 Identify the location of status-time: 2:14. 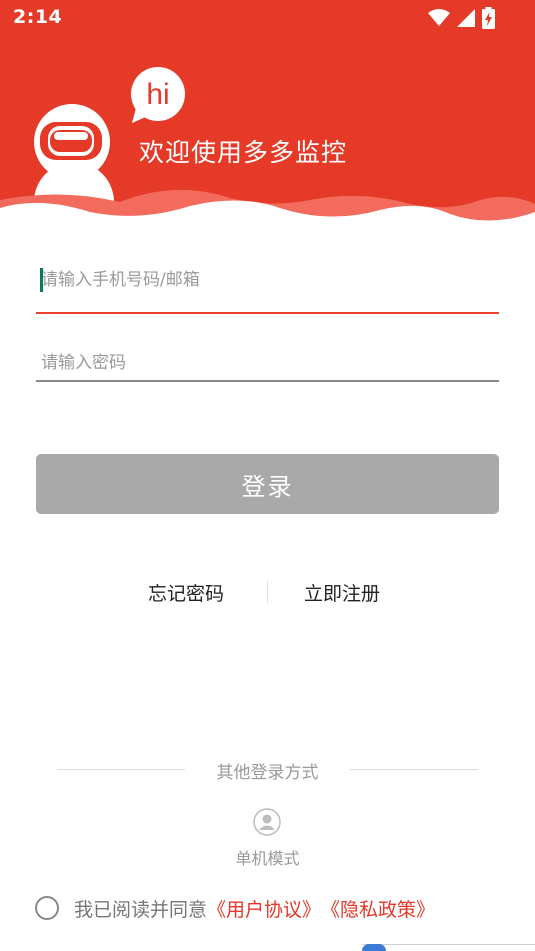
(38, 17).